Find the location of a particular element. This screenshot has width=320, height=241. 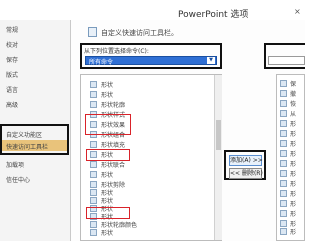

sidebar-item-proofing: 校对 is located at coordinates (12, 44).